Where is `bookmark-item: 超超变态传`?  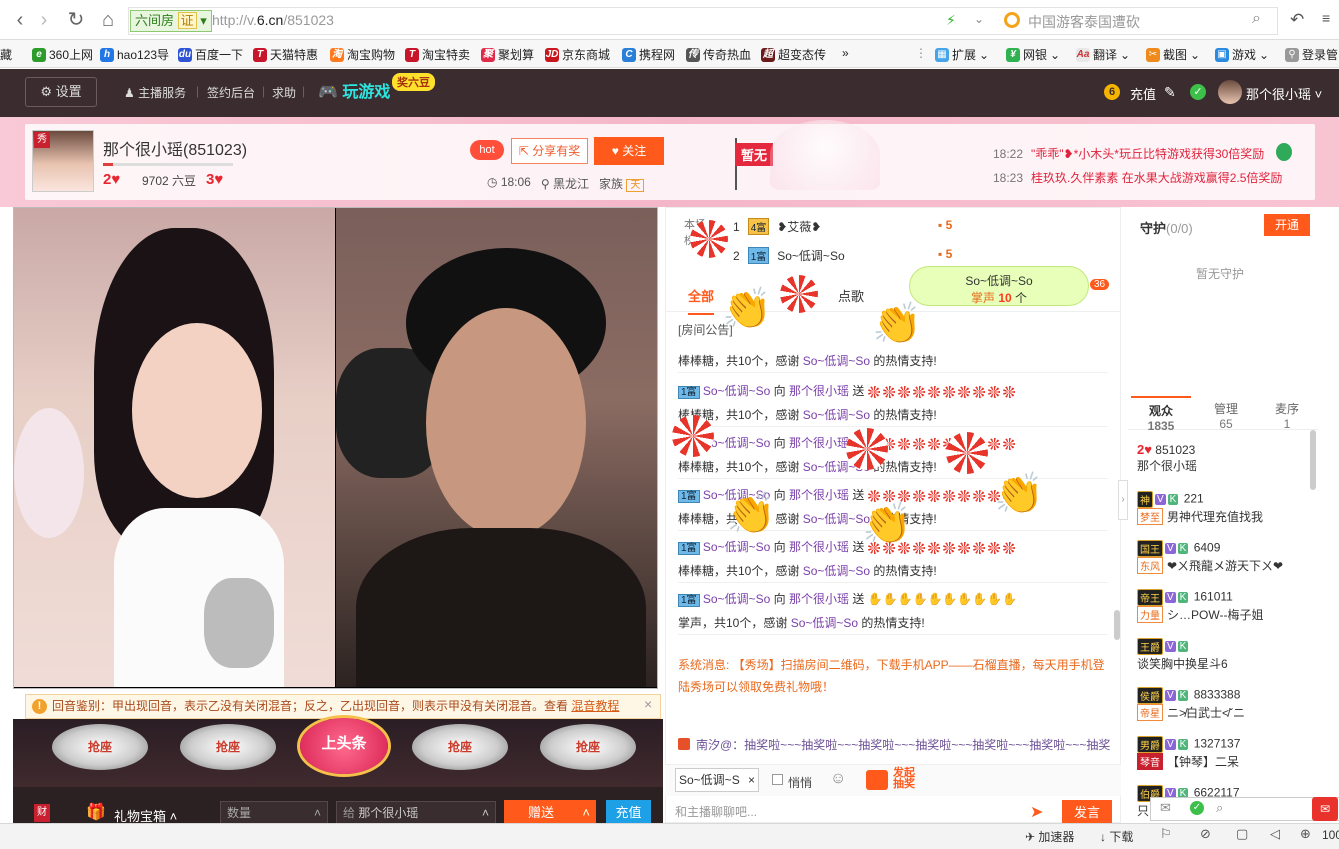
bookmark-item: 超超变态传 is located at coordinates (793, 54).